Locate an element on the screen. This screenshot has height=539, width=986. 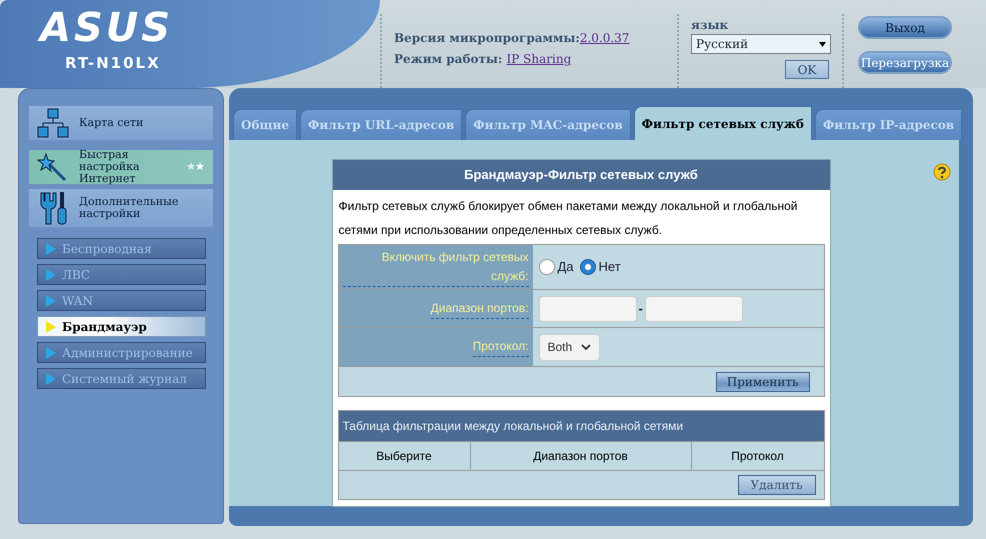
submenu-item: Брандмауэр is located at coordinates (121, 326).